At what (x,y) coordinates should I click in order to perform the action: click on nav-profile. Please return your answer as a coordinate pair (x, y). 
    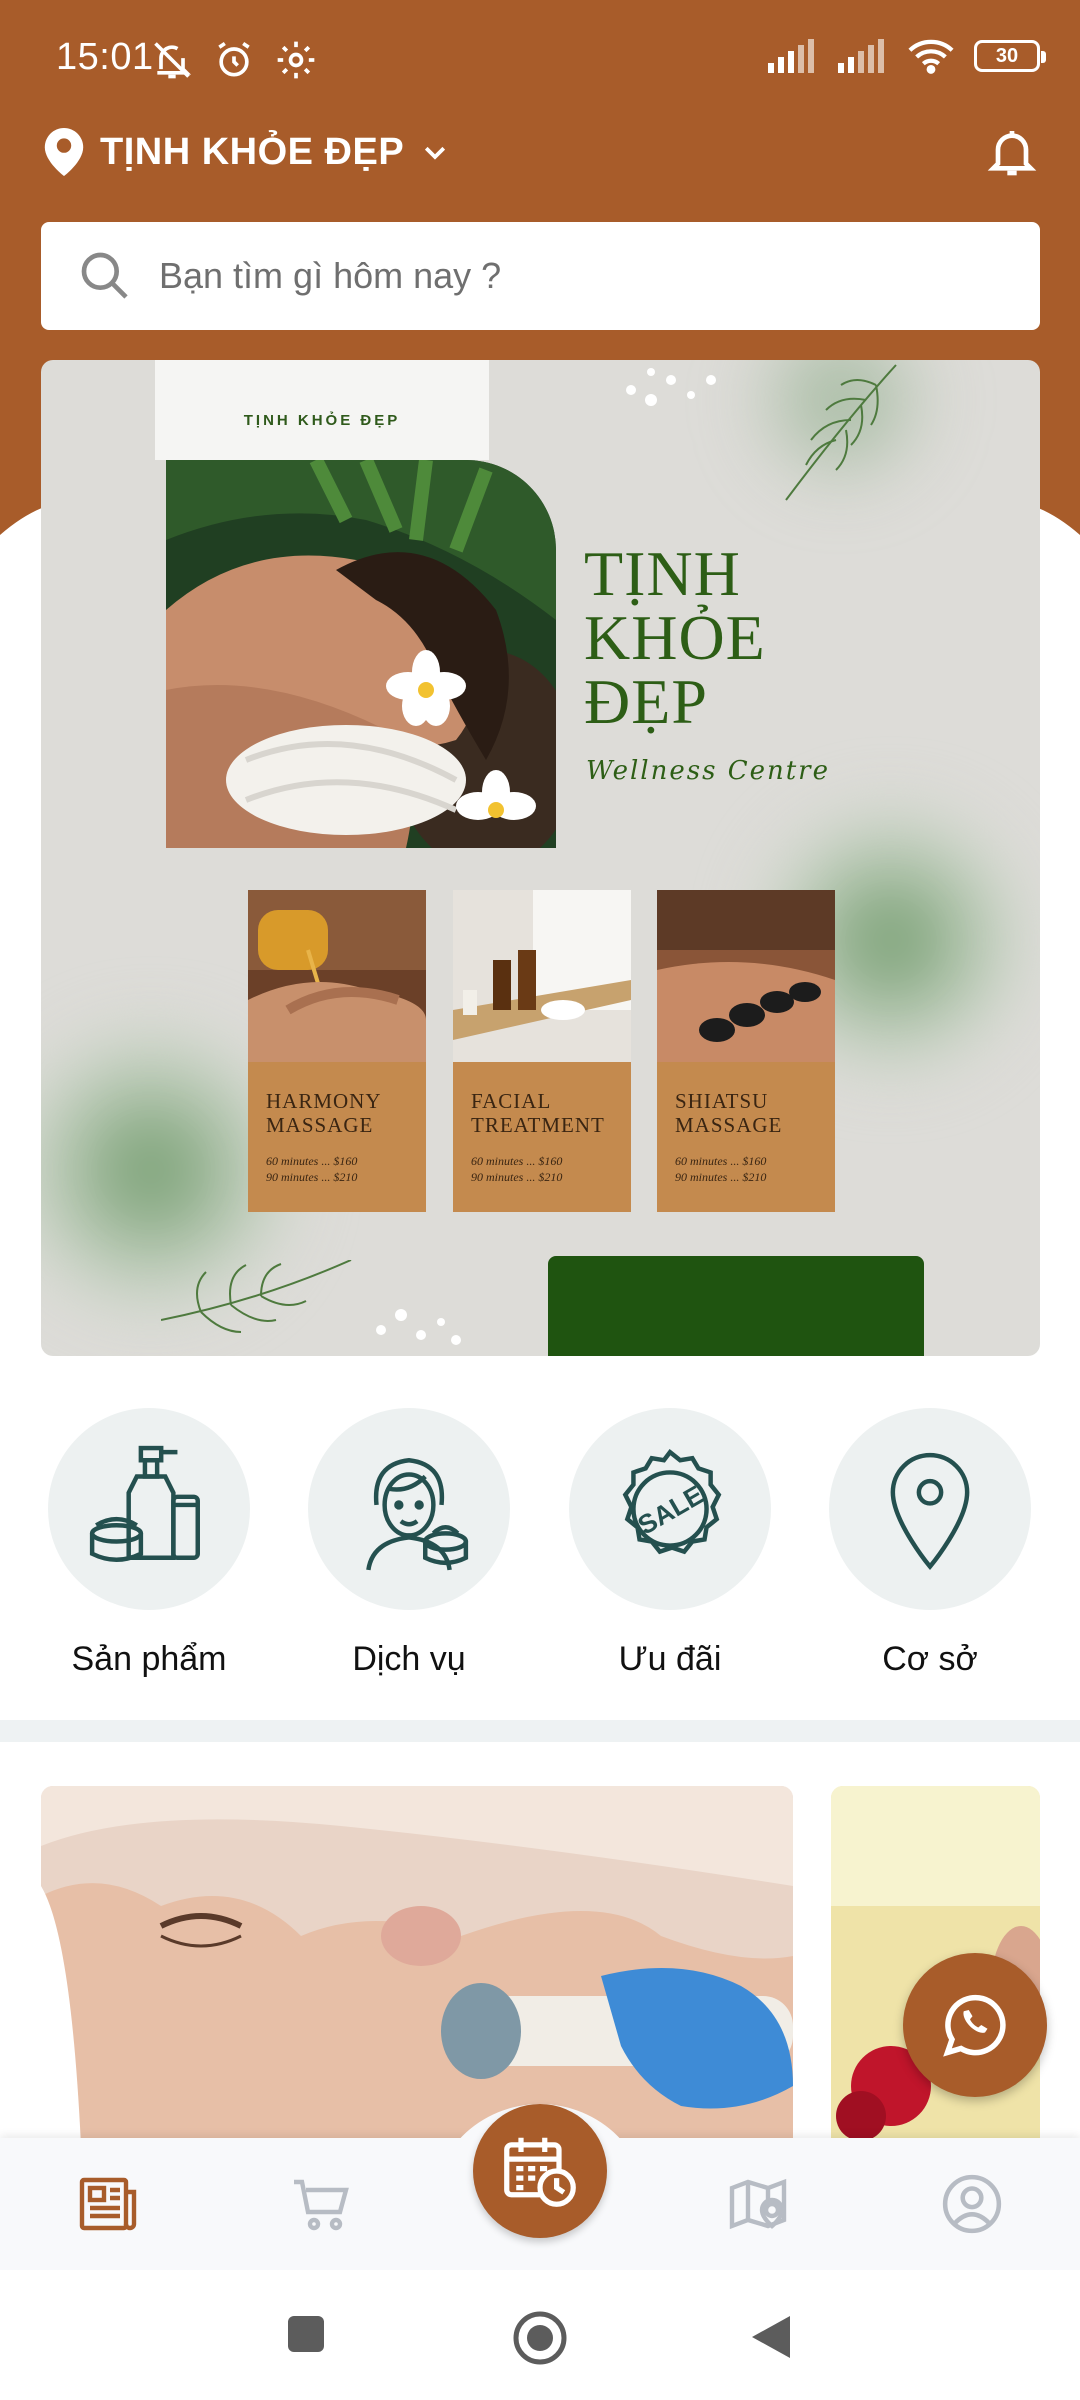
    Looking at the image, I should click on (972, 2204).